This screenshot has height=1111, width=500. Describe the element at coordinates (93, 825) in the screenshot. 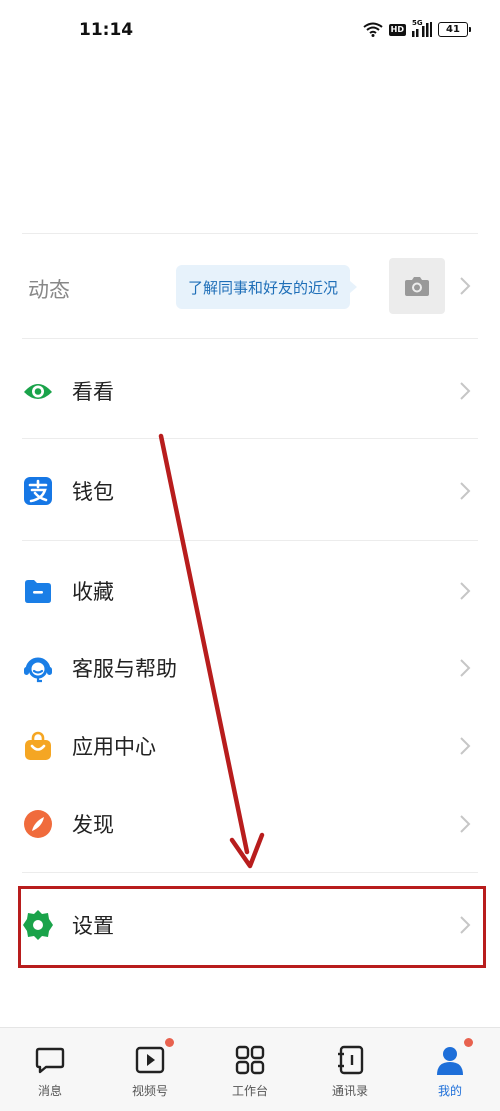

I see `menu-label: 发现` at that location.